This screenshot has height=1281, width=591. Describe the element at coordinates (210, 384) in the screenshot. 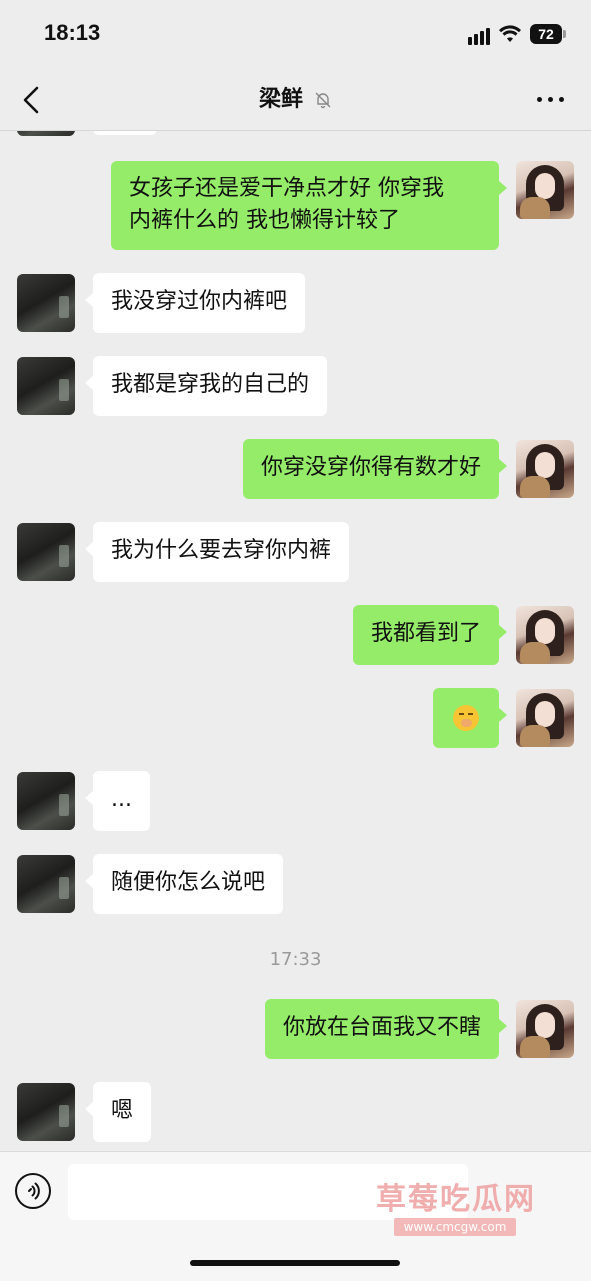

I see `message-text: 我都是穿我的自己的` at that location.